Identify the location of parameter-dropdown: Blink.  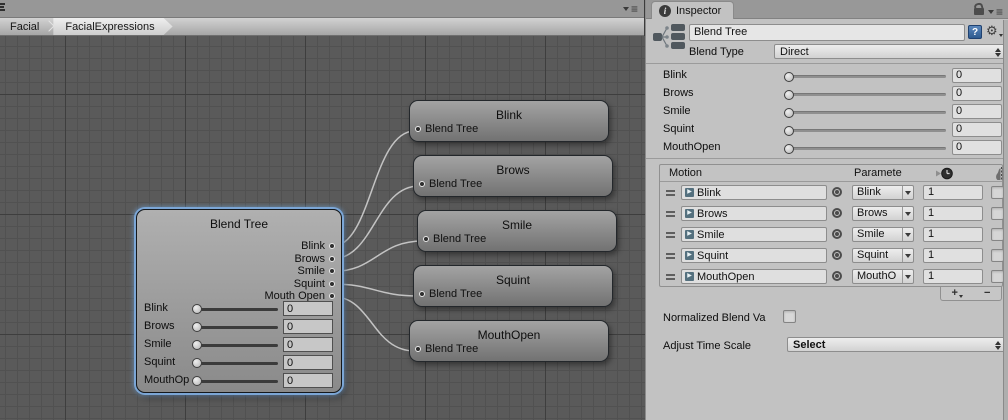
(883, 192).